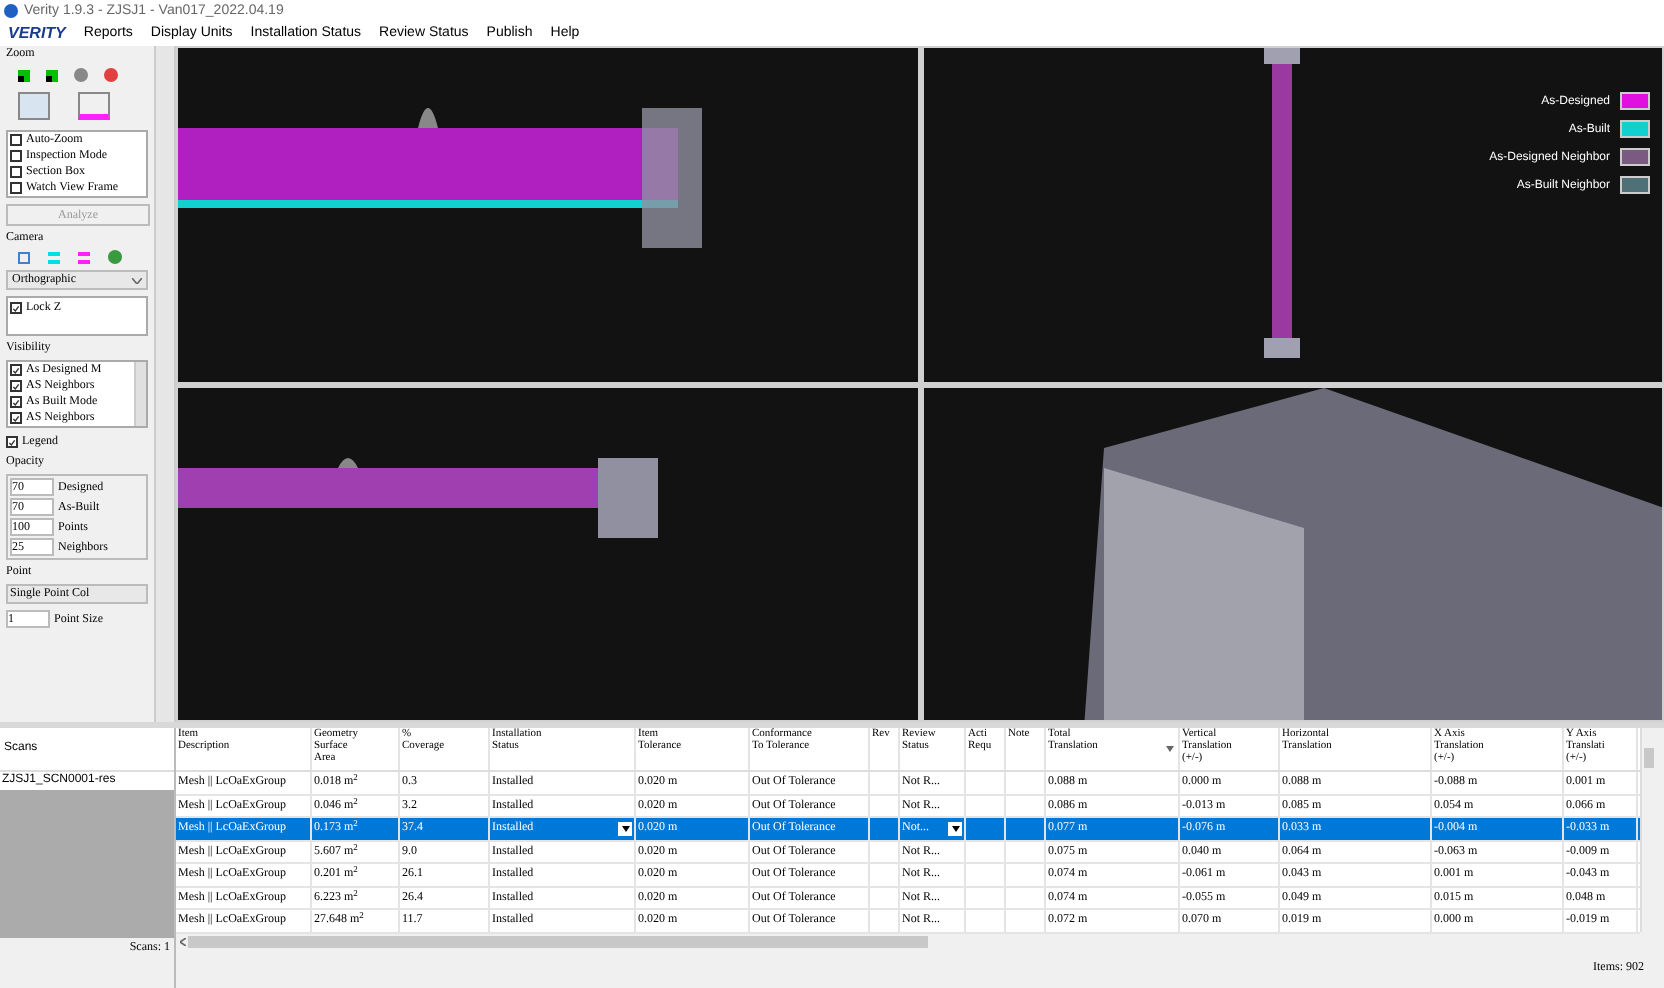 Image resolution: width=1664 pixels, height=988 pixels. Describe the element at coordinates (84, 257) in the screenshot. I see `beam-view-icon` at that location.